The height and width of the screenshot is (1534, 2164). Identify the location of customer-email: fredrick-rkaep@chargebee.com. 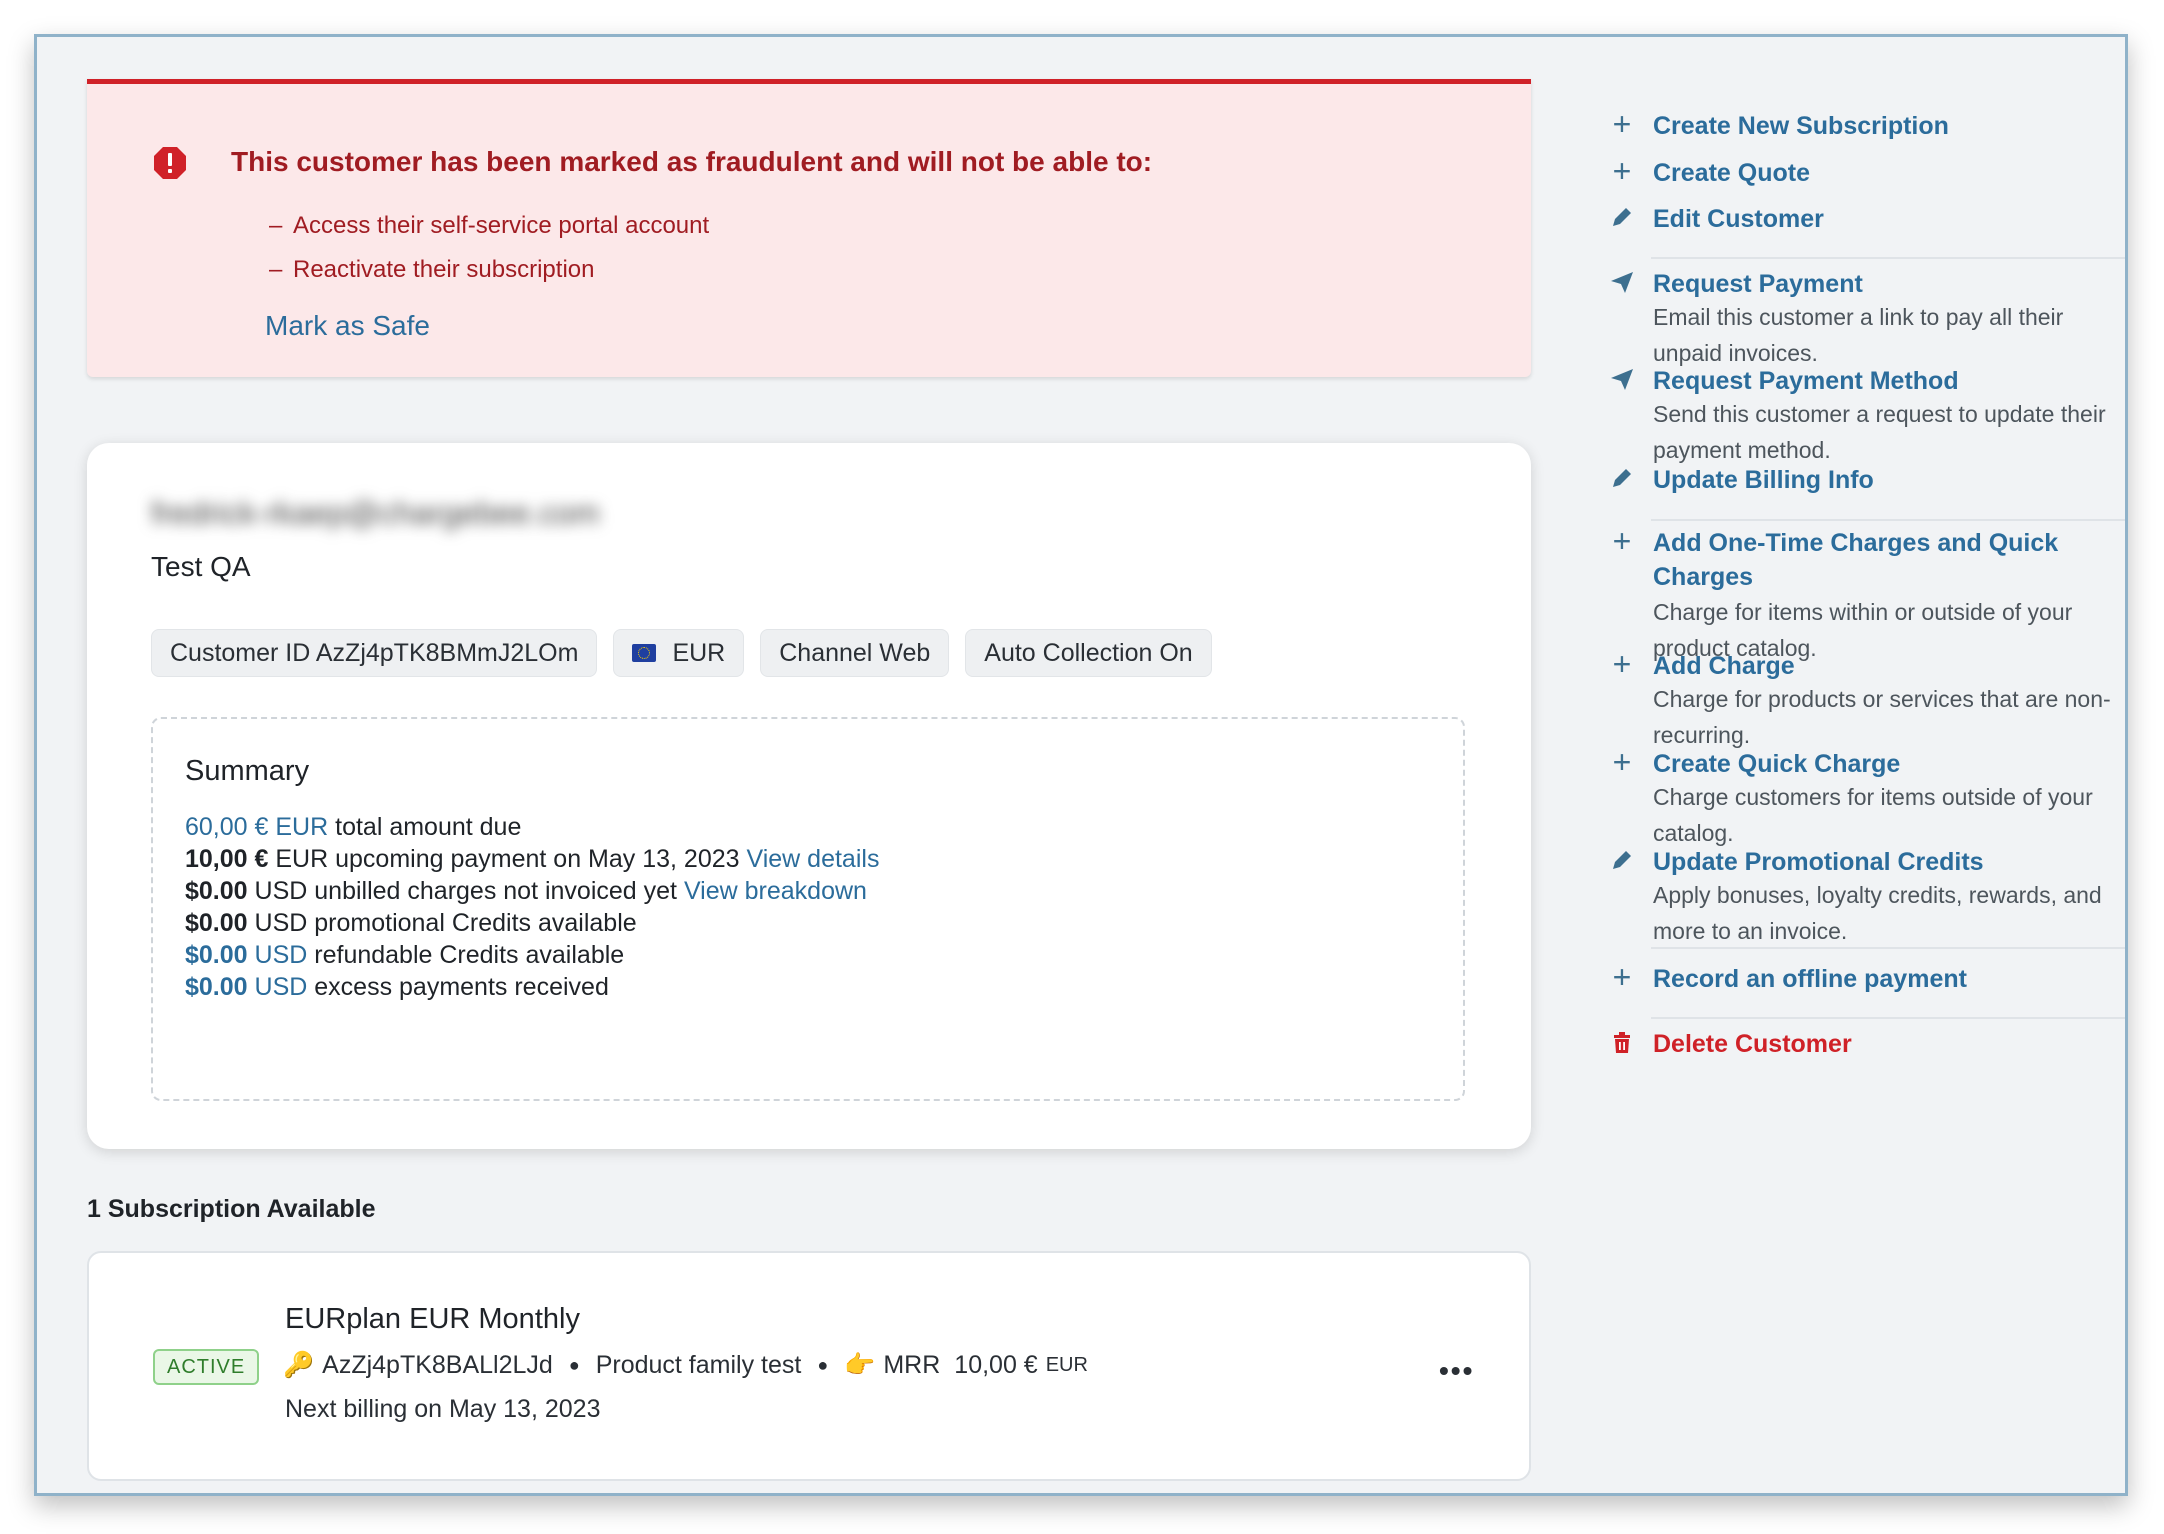
(375, 513).